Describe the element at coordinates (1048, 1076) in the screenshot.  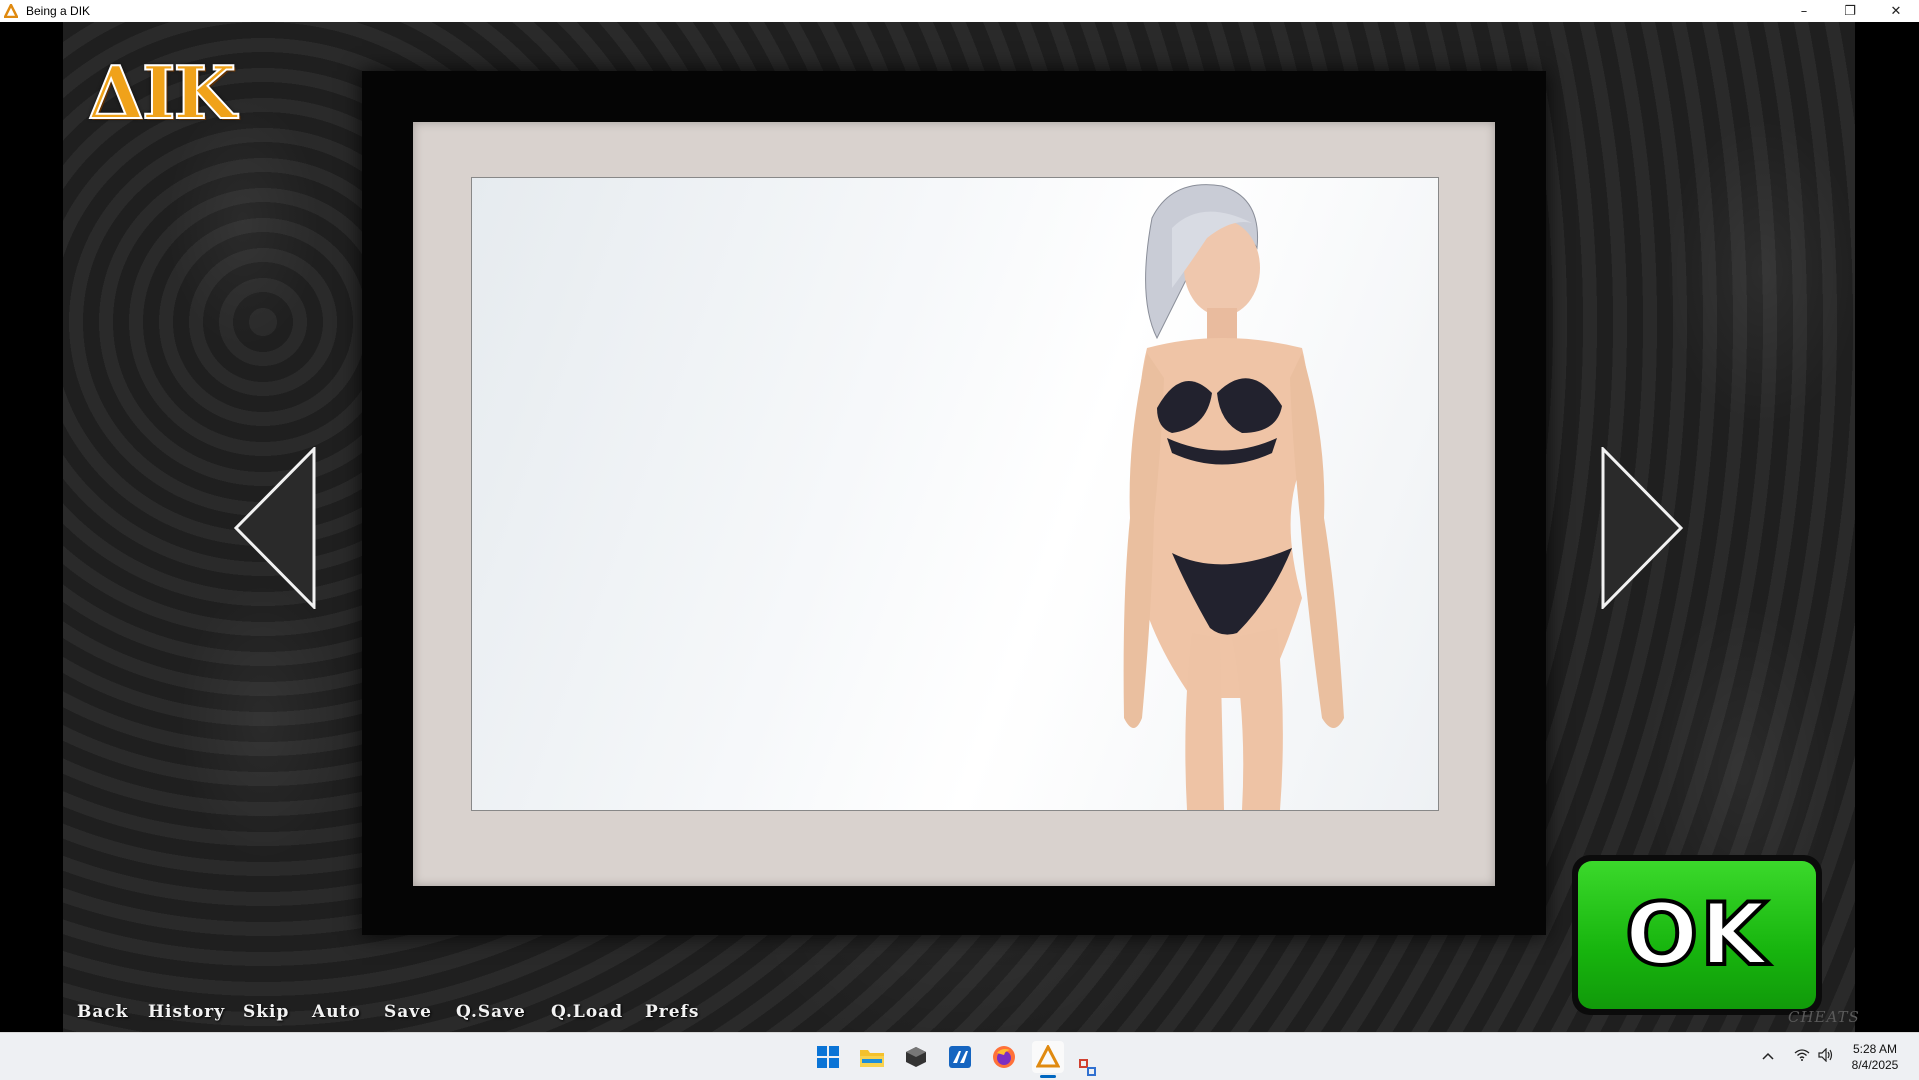
I see `active-app-indicator` at that location.